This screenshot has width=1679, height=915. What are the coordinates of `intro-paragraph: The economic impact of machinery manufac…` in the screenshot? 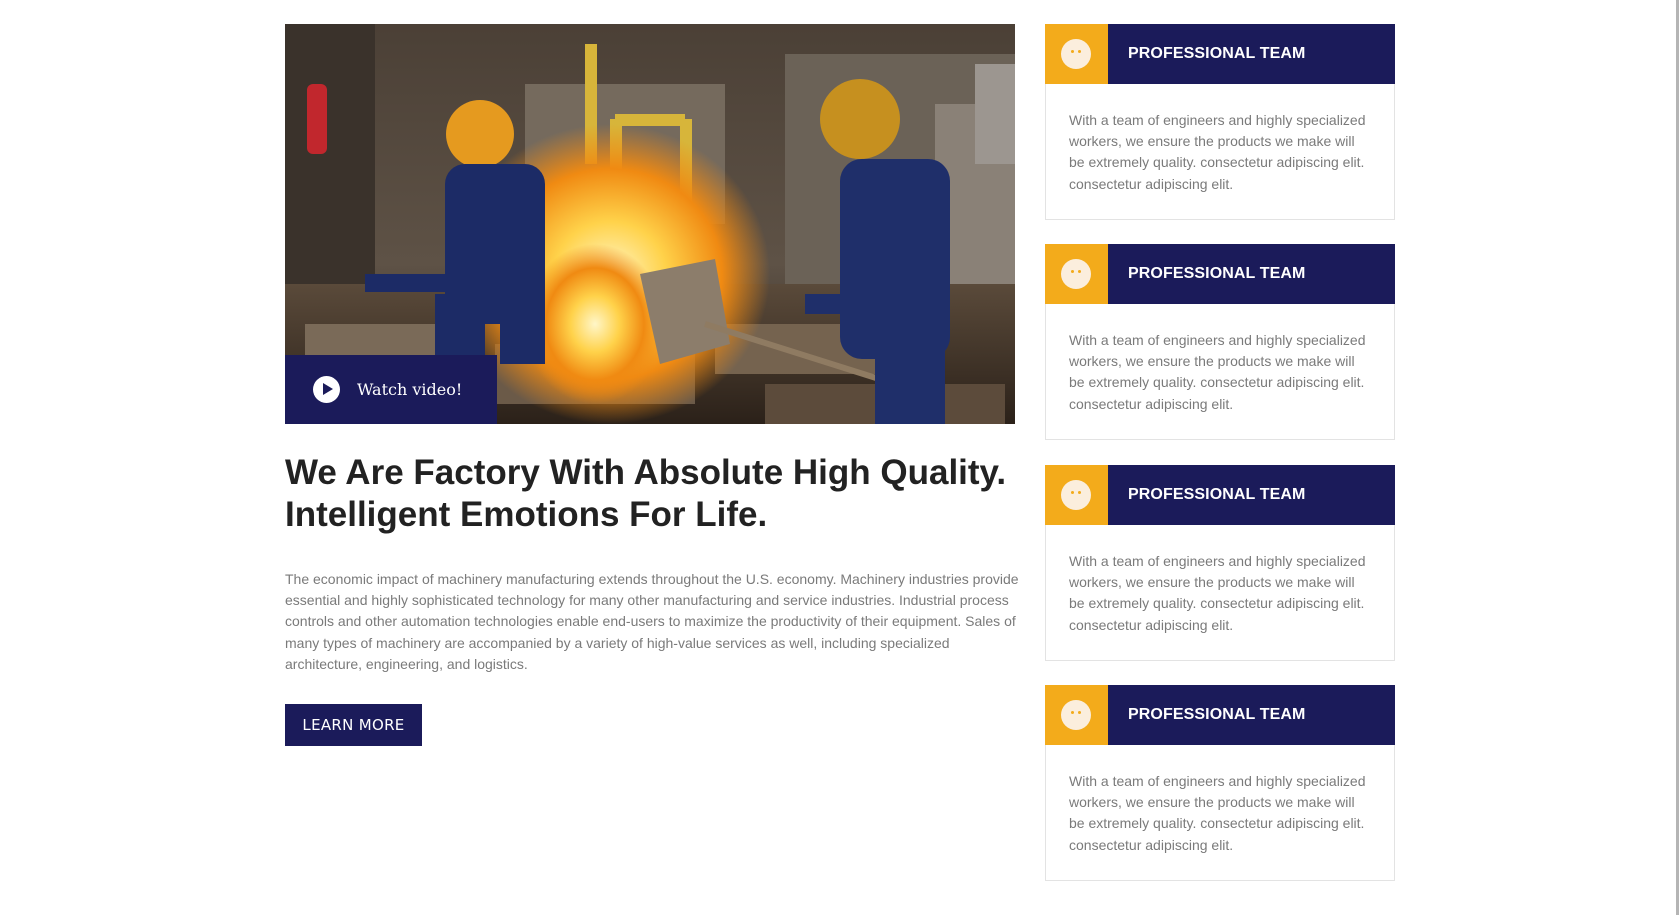 It's located at (652, 621).